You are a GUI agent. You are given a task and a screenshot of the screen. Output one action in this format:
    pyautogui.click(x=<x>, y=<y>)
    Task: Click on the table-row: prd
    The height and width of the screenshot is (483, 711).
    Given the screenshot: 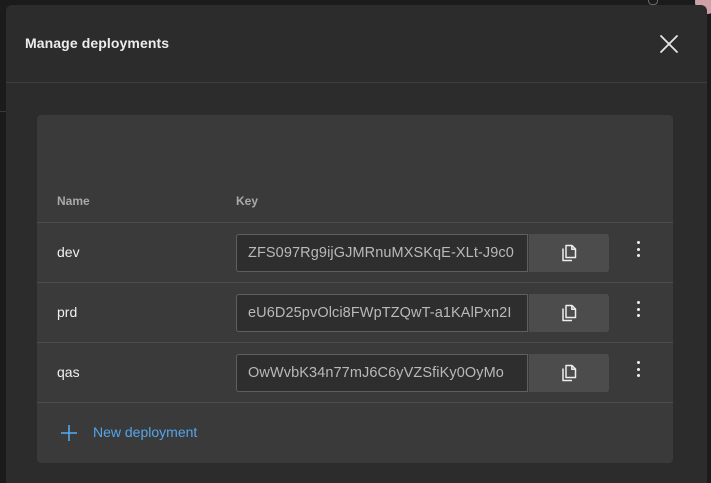 What is the action you would take?
    pyautogui.click(x=355, y=312)
    